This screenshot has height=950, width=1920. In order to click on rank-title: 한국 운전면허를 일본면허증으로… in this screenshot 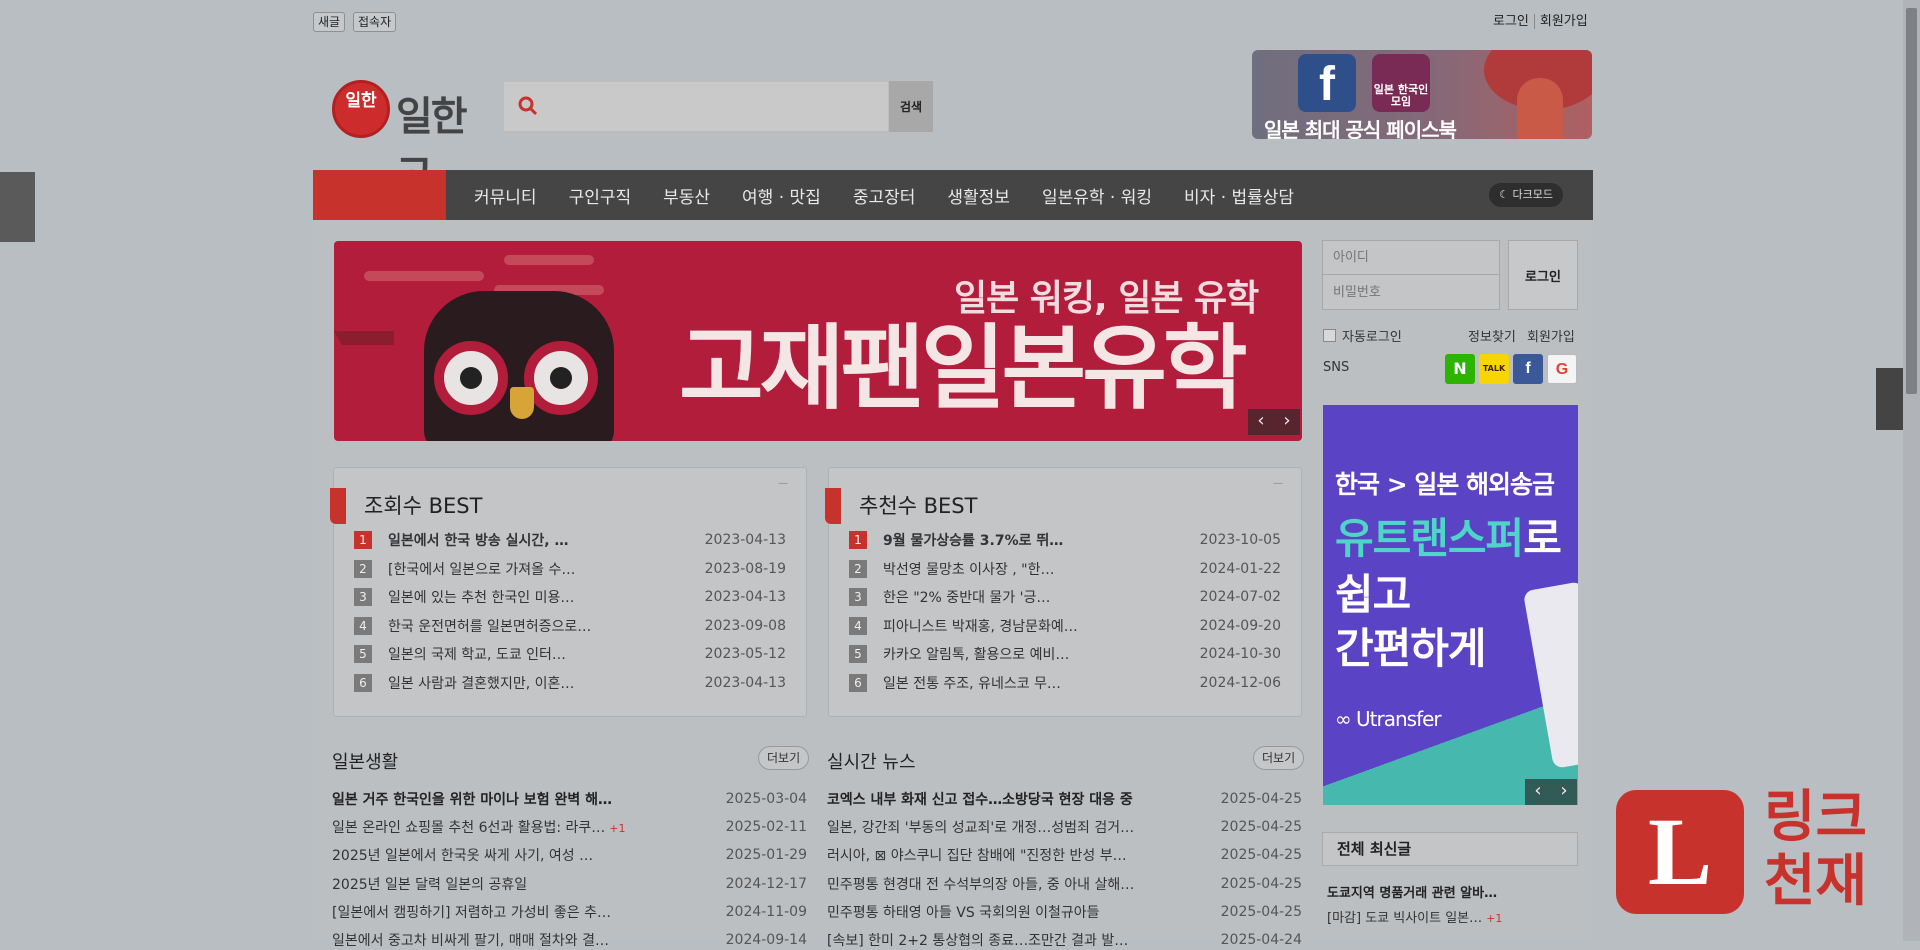, I will do `click(546, 626)`.